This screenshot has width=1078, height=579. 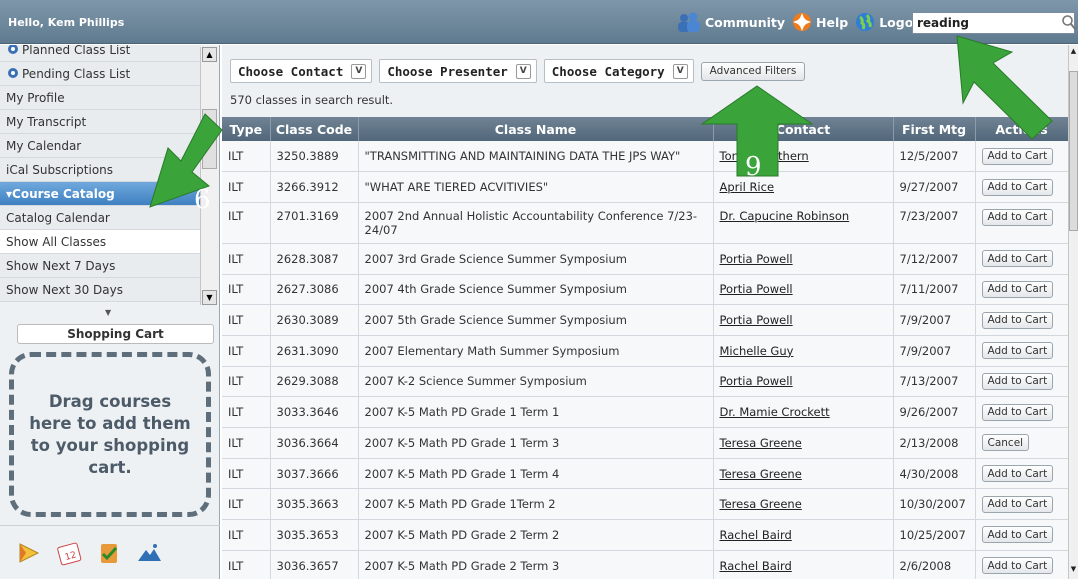 I want to click on class-list-icon, so click(x=13, y=49).